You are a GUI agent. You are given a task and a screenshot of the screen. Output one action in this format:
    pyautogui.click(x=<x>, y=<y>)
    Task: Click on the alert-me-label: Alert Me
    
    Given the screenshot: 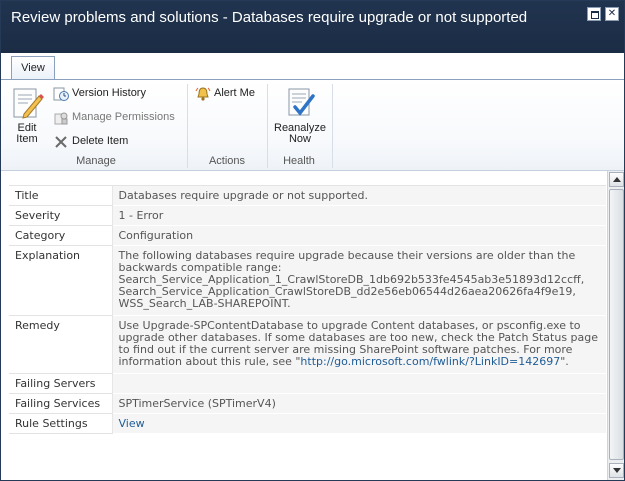 What is the action you would take?
    pyautogui.click(x=234, y=93)
    